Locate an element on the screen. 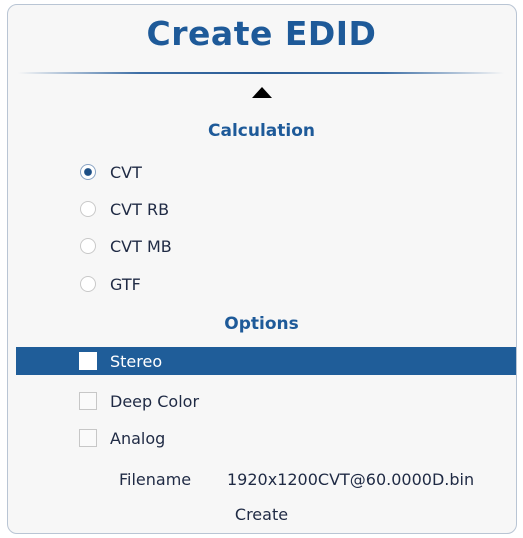 The image size is (523, 538). radio-option-cvt: CVT is located at coordinates (261, 172).